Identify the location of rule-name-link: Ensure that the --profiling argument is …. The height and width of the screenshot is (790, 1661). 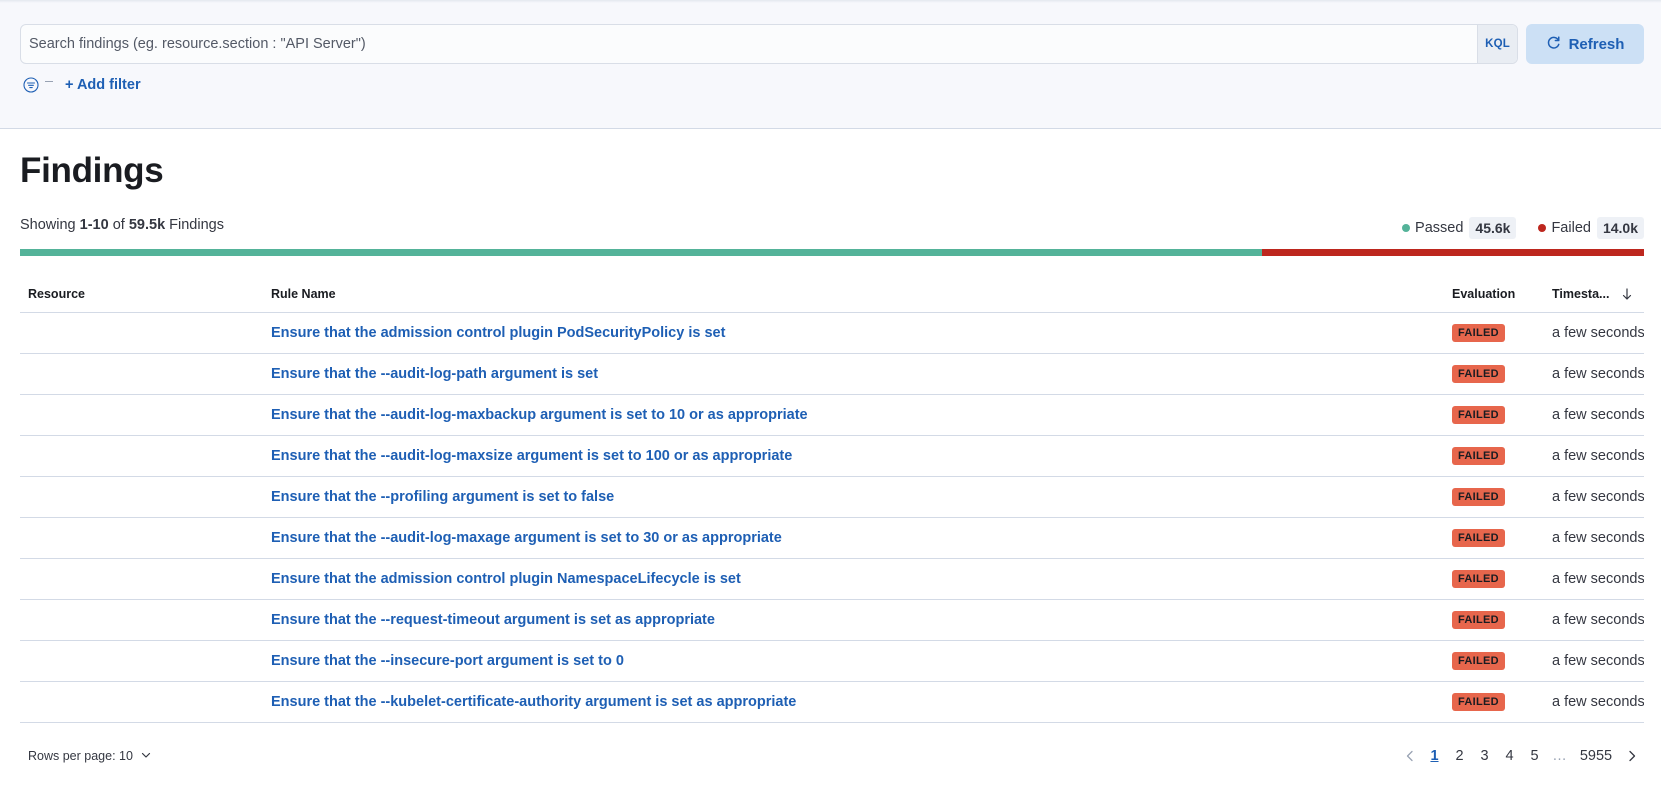
(442, 497).